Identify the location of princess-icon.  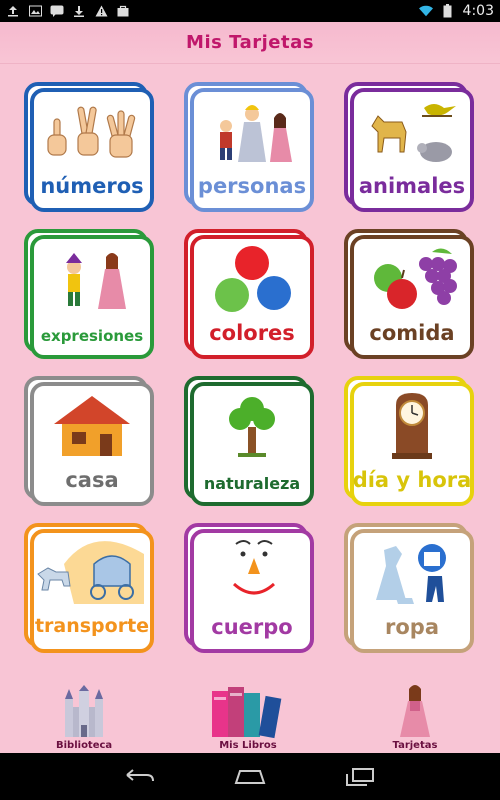
(415, 711).